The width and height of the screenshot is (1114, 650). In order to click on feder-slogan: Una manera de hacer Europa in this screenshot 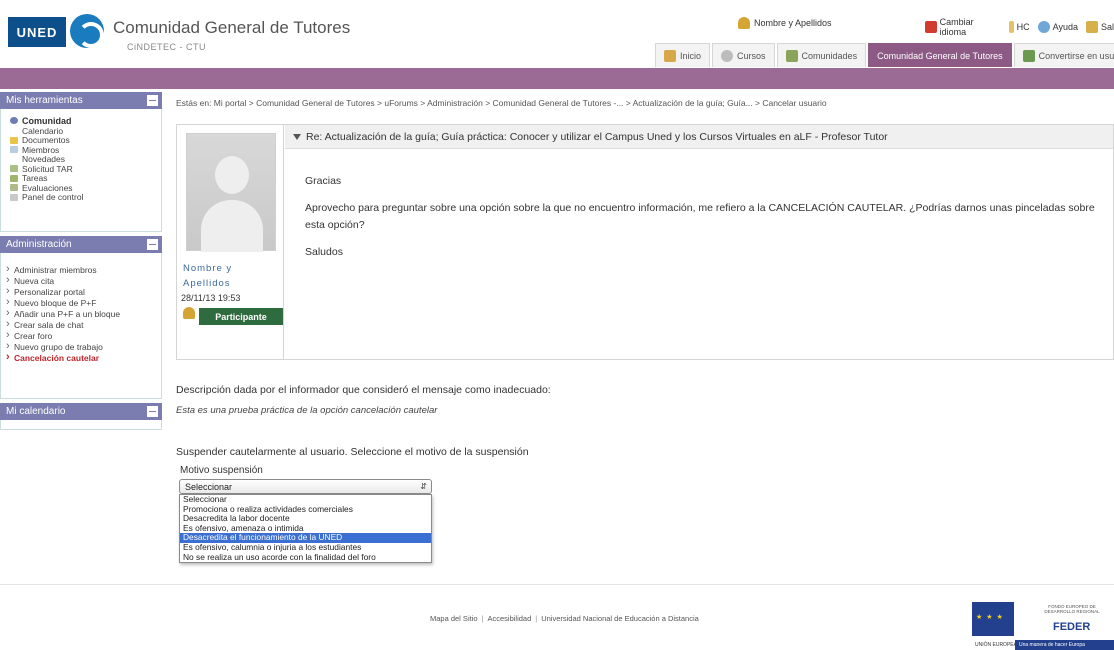, I will do `click(1064, 645)`.